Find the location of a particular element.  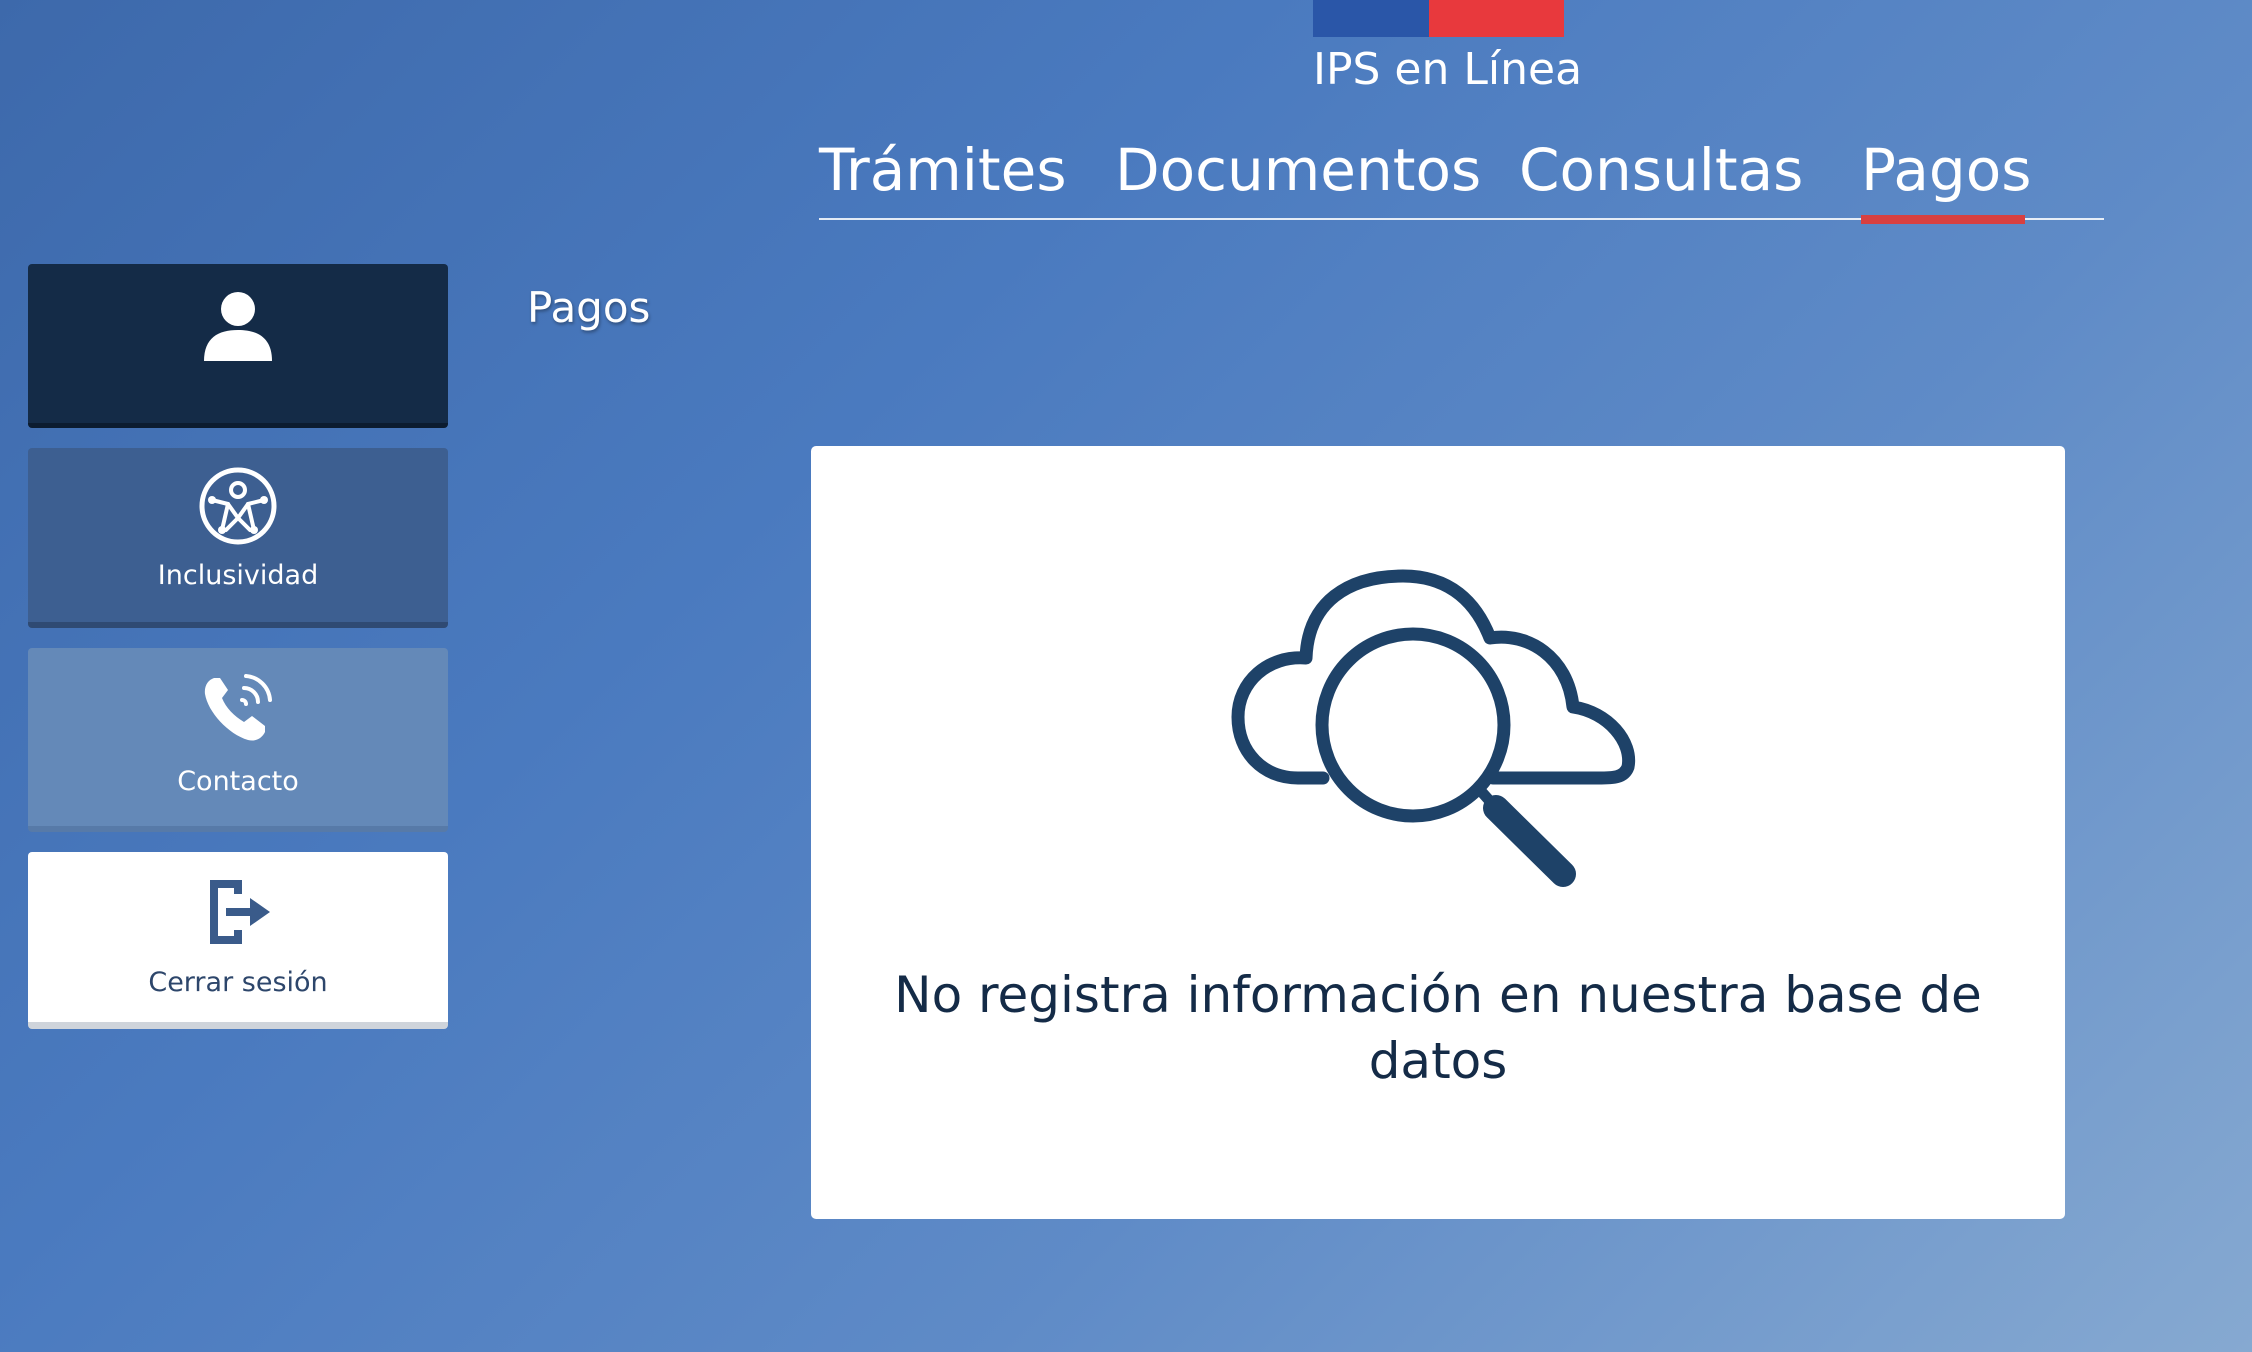

accessibility-icon is located at coordinates (238, 506).